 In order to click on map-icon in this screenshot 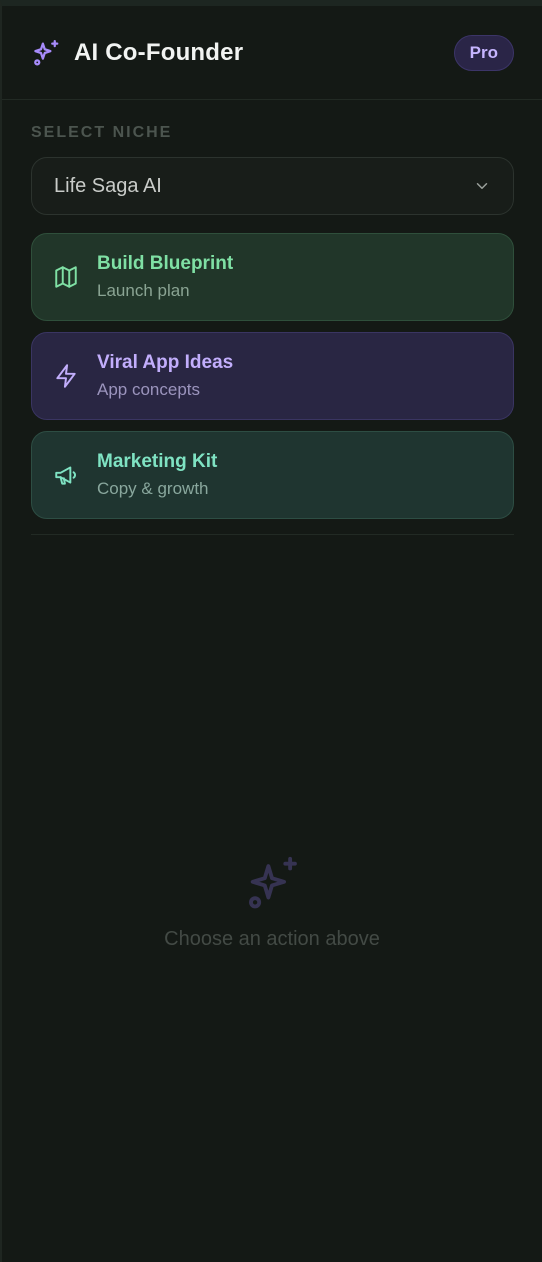, I will do `click(66, 277)`.